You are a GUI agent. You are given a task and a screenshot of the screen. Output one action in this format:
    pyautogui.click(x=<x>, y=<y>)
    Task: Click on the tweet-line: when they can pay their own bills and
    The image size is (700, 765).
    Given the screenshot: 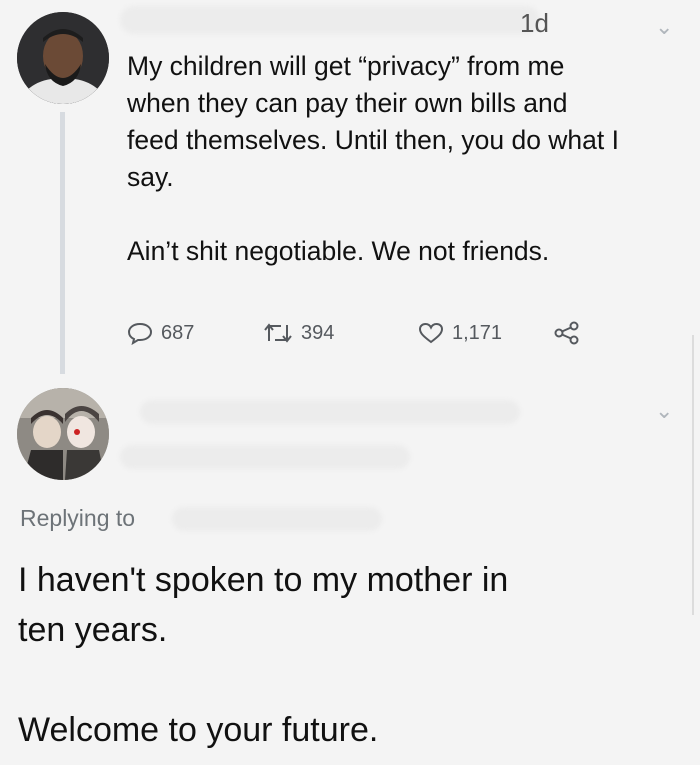 What is the action you would take?
    pyautogui.click(x=347, y=103)
    